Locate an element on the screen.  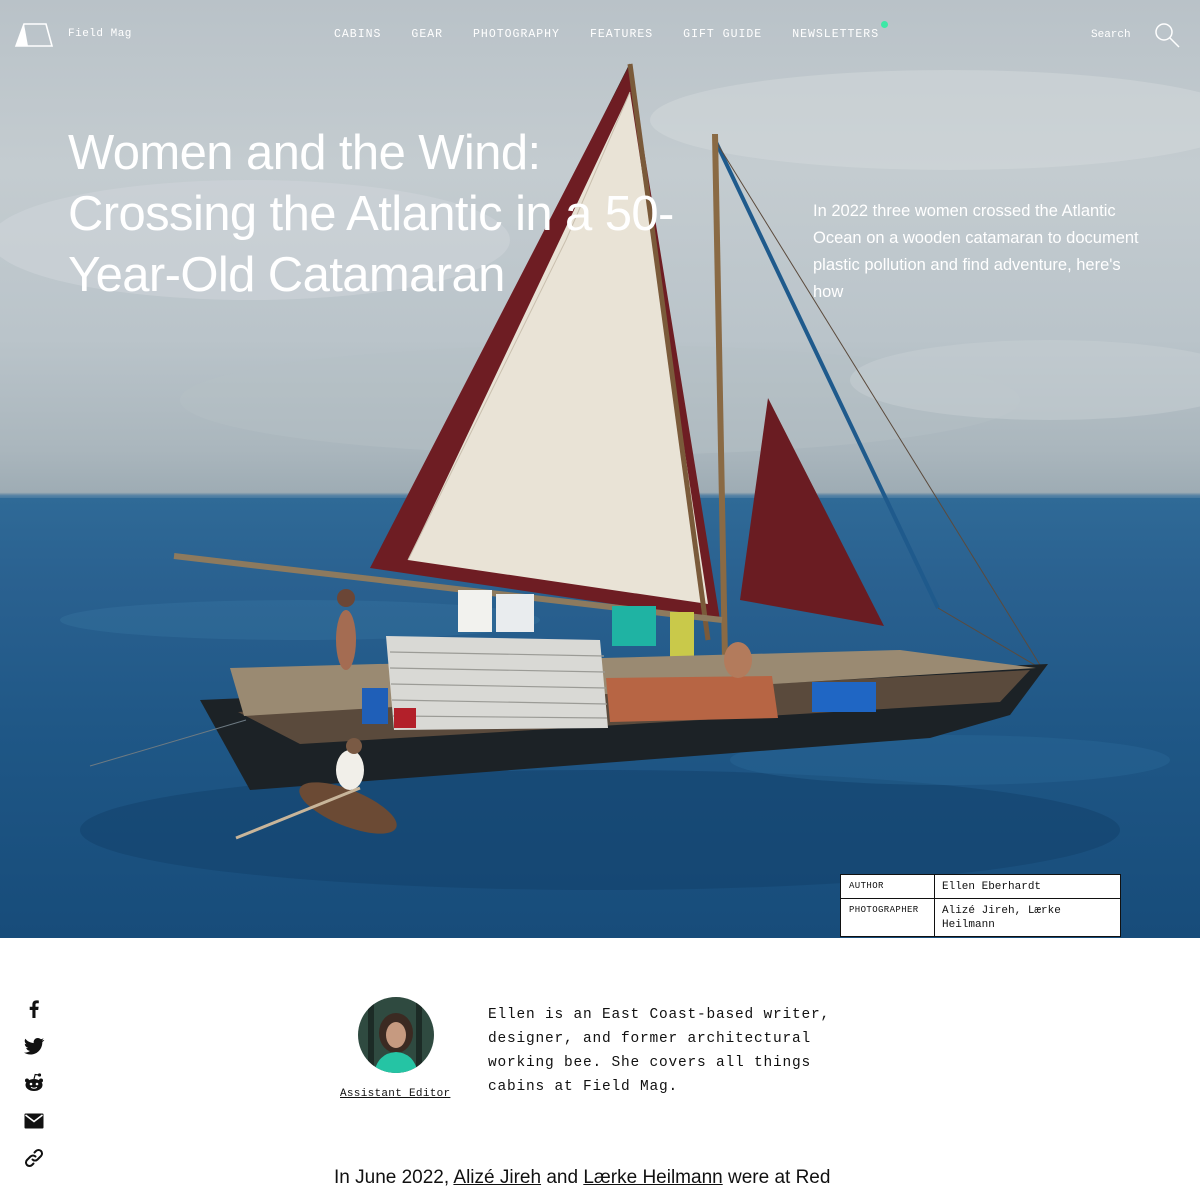
credit-key: AUTHOR is located at coordinates (888, 886).